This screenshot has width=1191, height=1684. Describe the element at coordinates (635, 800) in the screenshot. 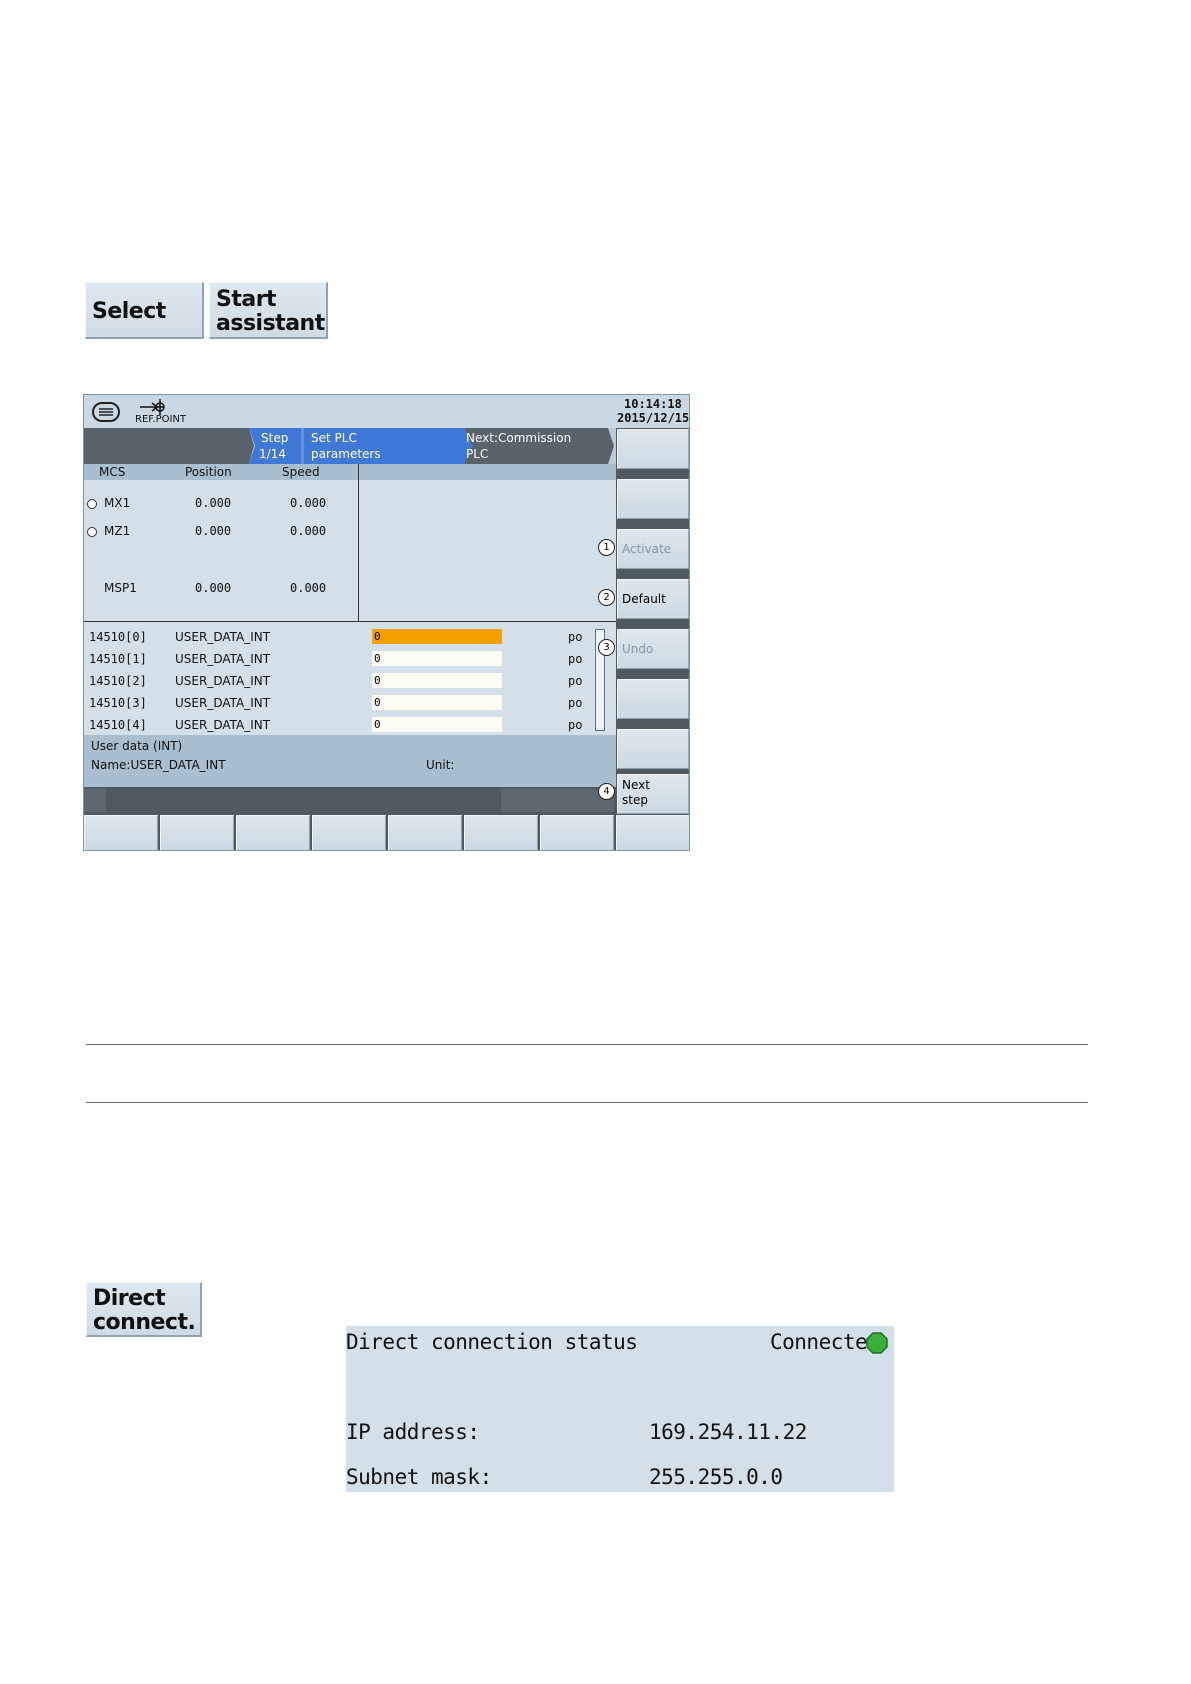

I see `next-step-label-line2: step` at that location.